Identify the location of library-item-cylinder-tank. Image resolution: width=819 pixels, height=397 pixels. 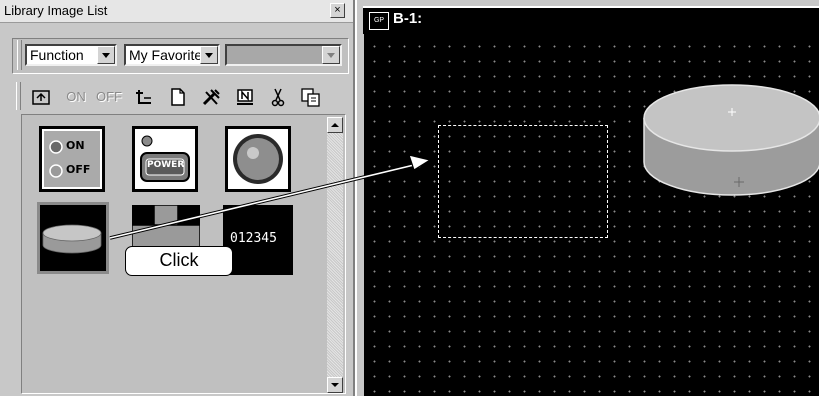
(73, 238).